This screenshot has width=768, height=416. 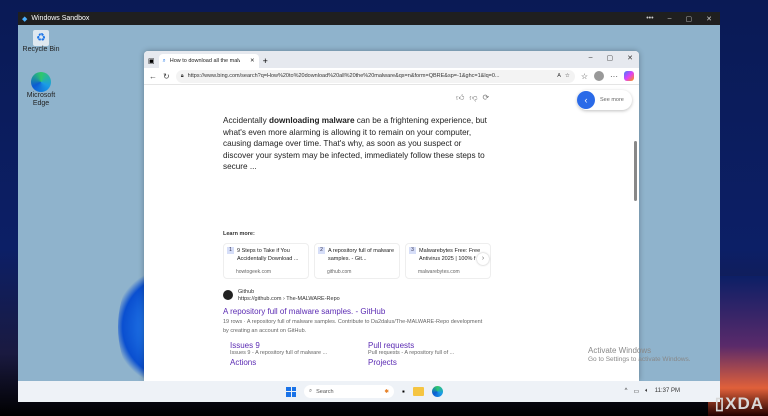 What do you see at coordinates (291, 391) in the screenshot?
I see `start-icon` at bounding box center [291, 391].